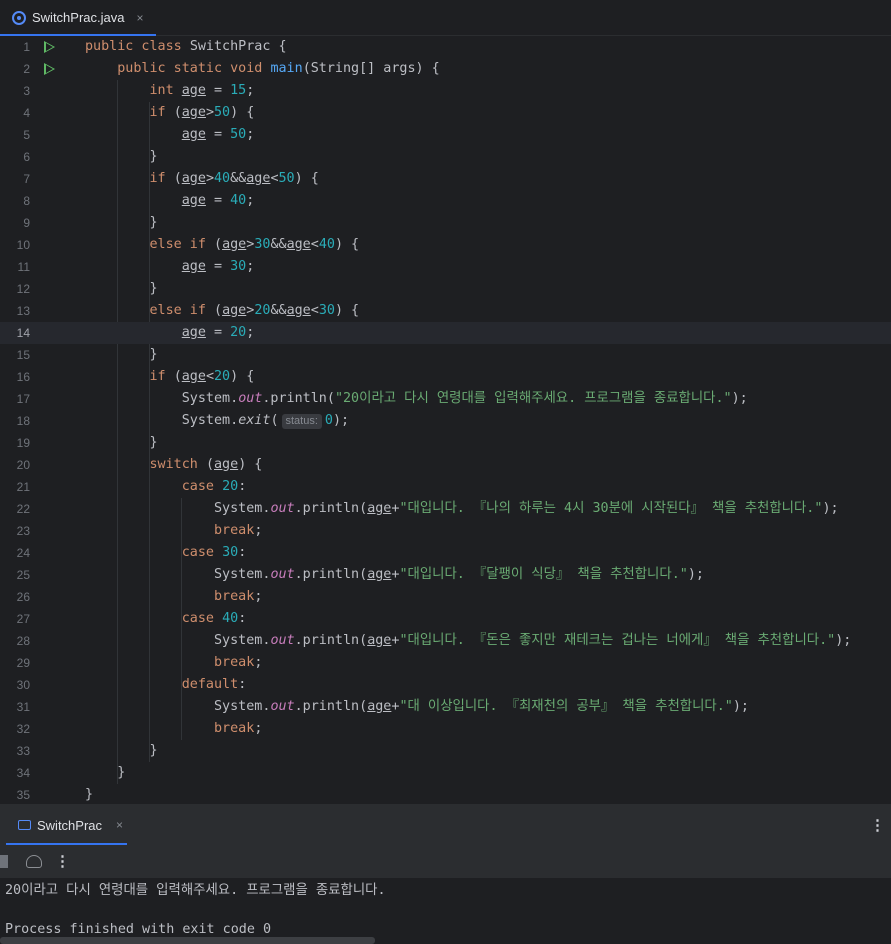 The height and width of the screenshot is (944, 891). Describe the element at coordinates (170, 201) in the screenshot. I see `code-text: age = 40;` at that location.